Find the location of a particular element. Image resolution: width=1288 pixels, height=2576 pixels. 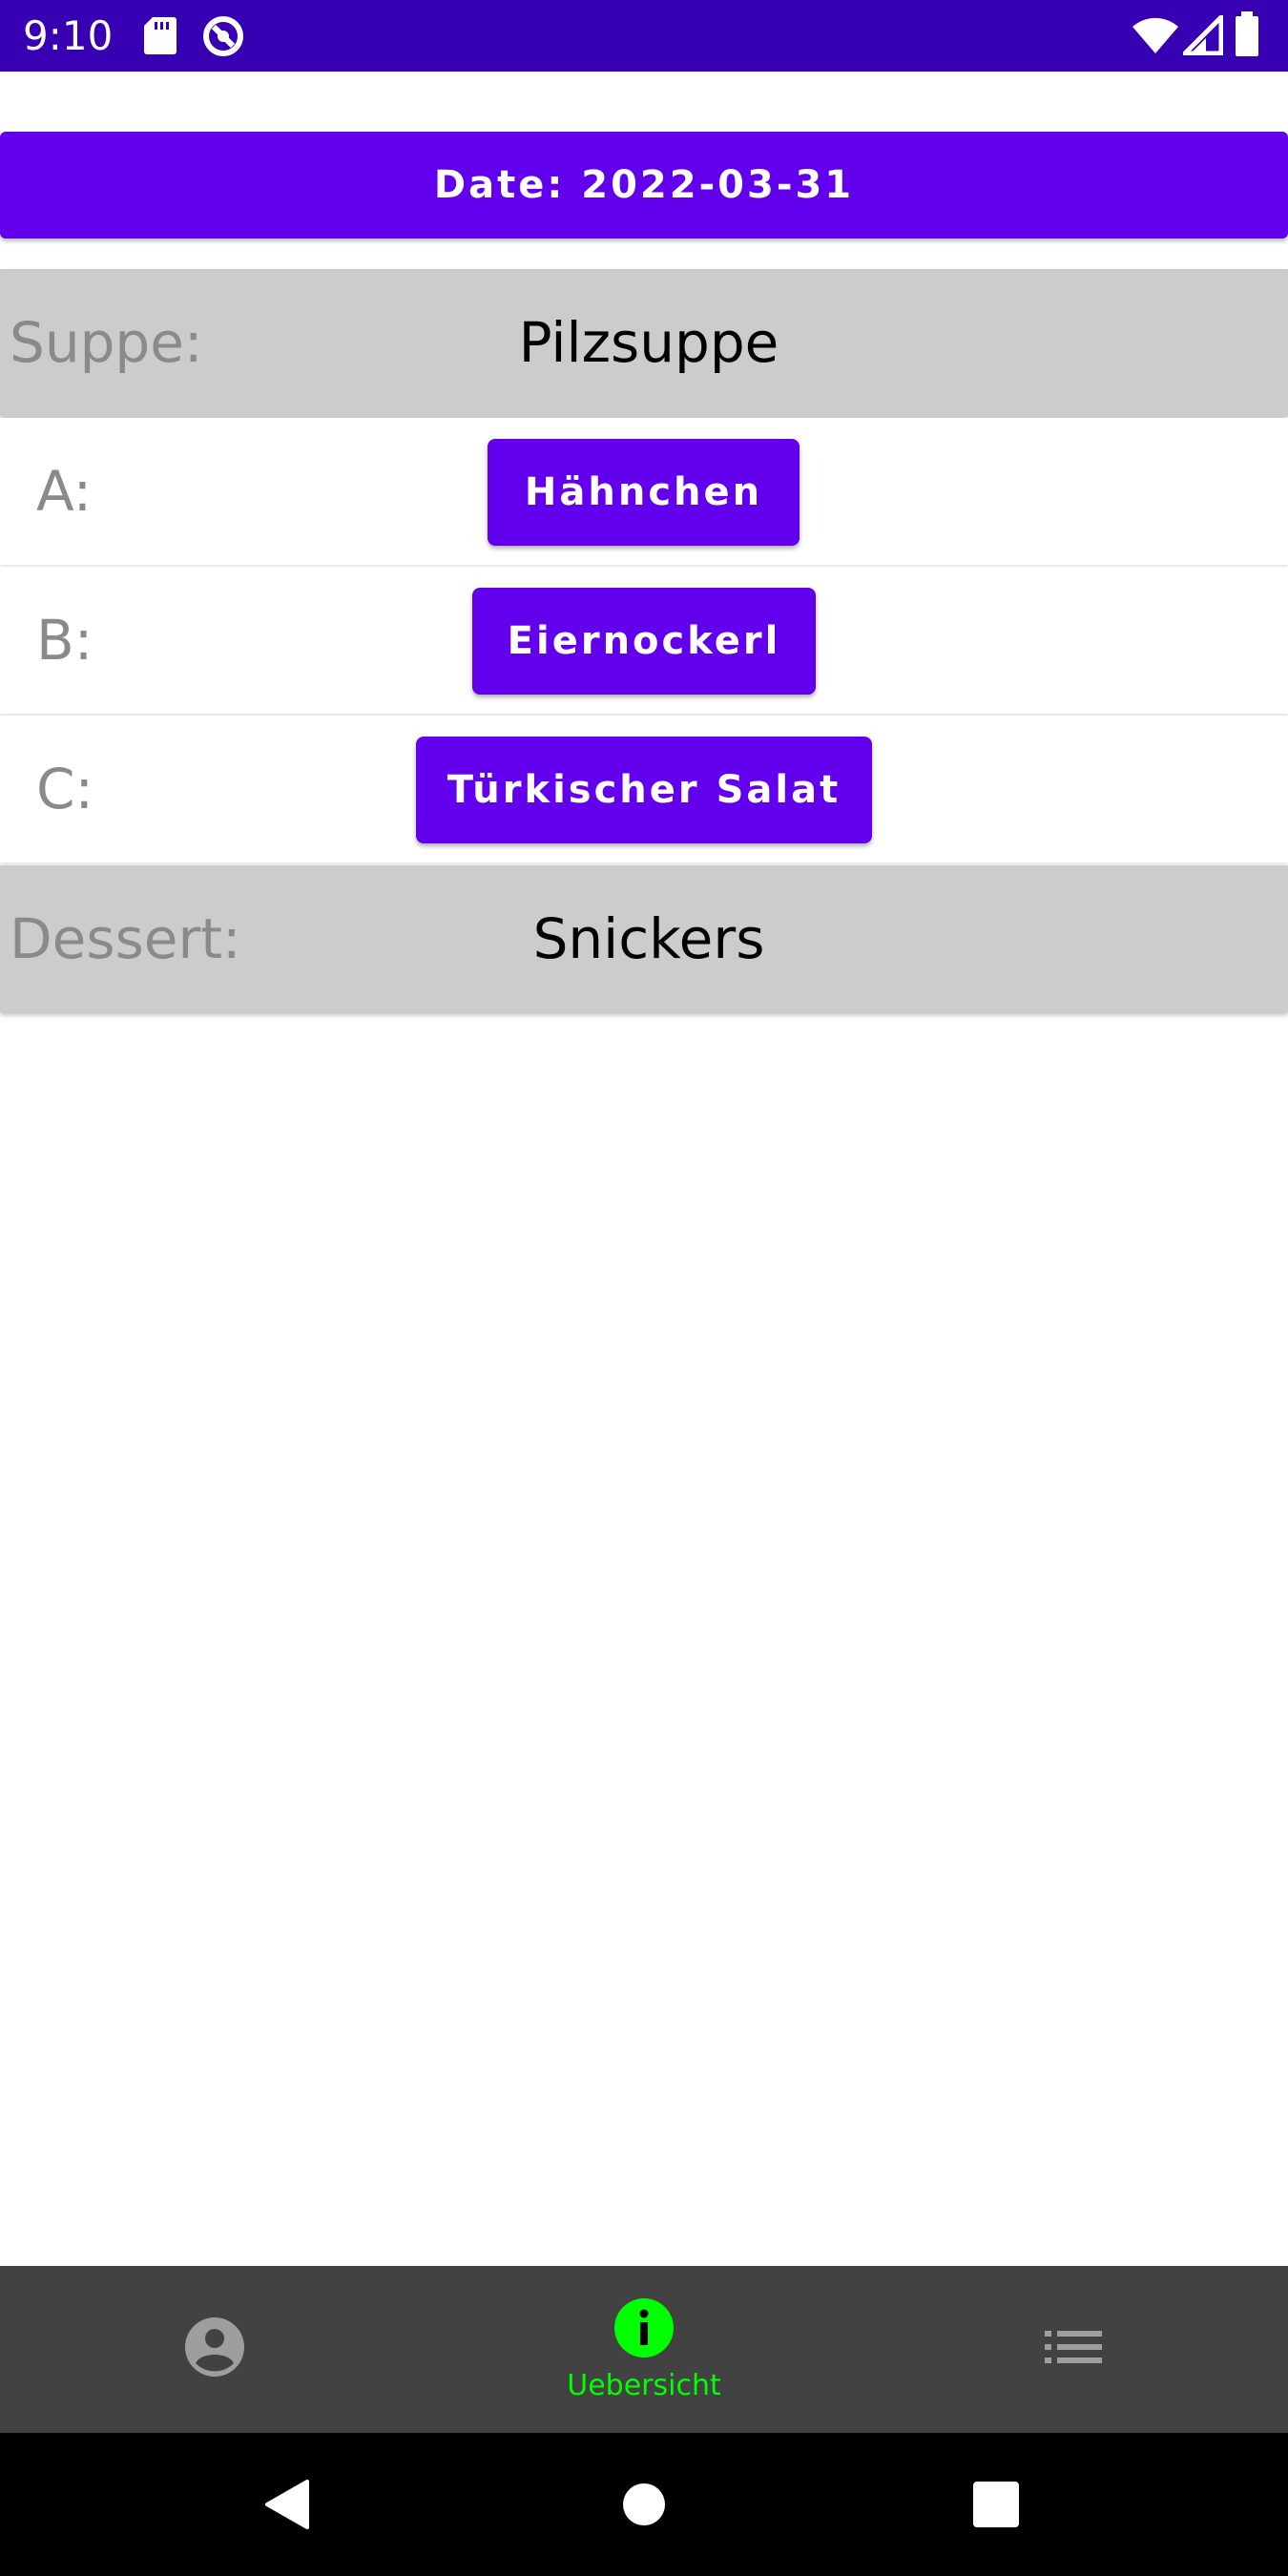

menu-row-c: C: Türkischer Salat is located at coordinates (644, 789).